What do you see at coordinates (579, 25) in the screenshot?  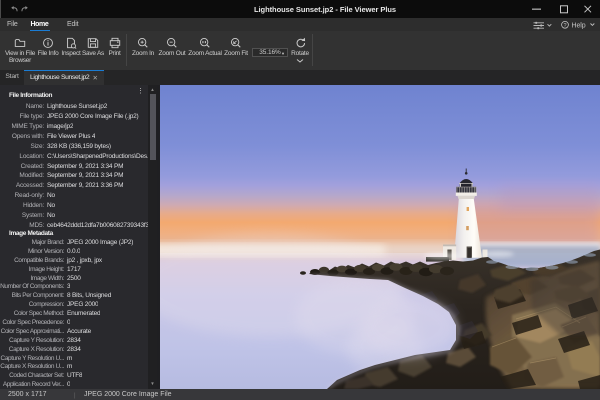 I see `svg-text: Help` at bounding box center [579, 25].